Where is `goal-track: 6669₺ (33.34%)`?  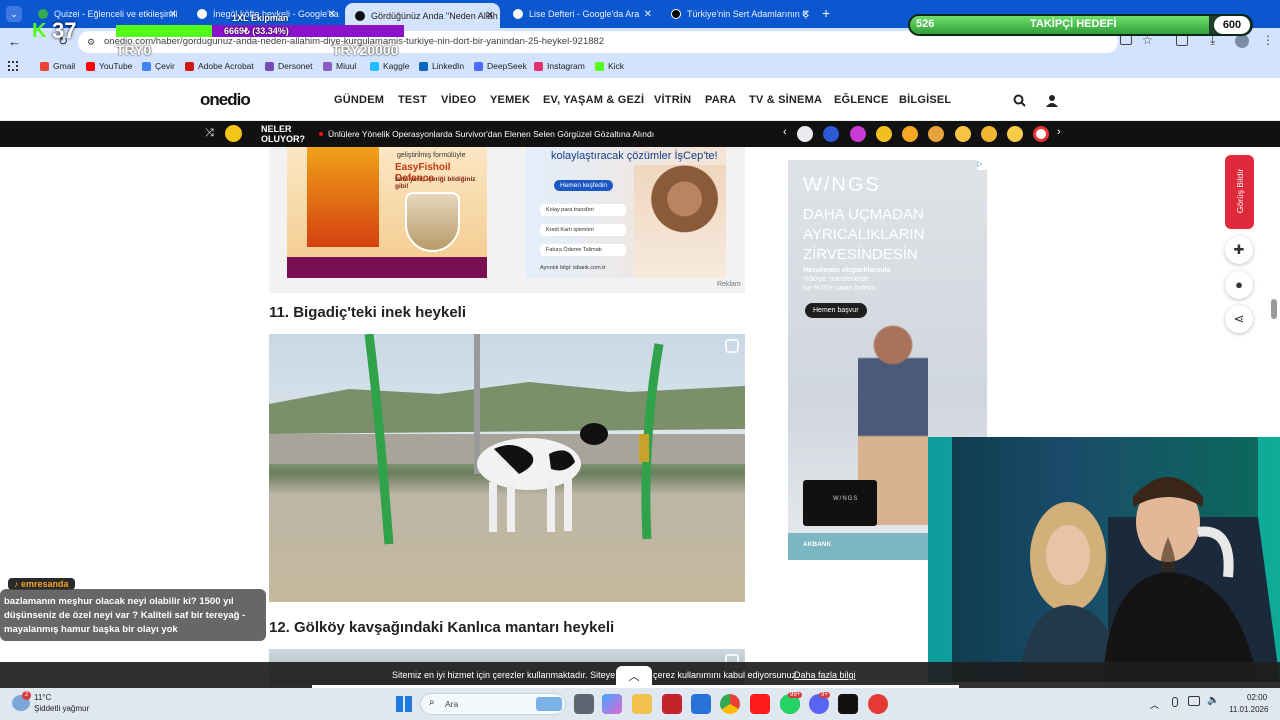 goal-track: 6669₺ (33.34%) is located at coordinates (260, 31).